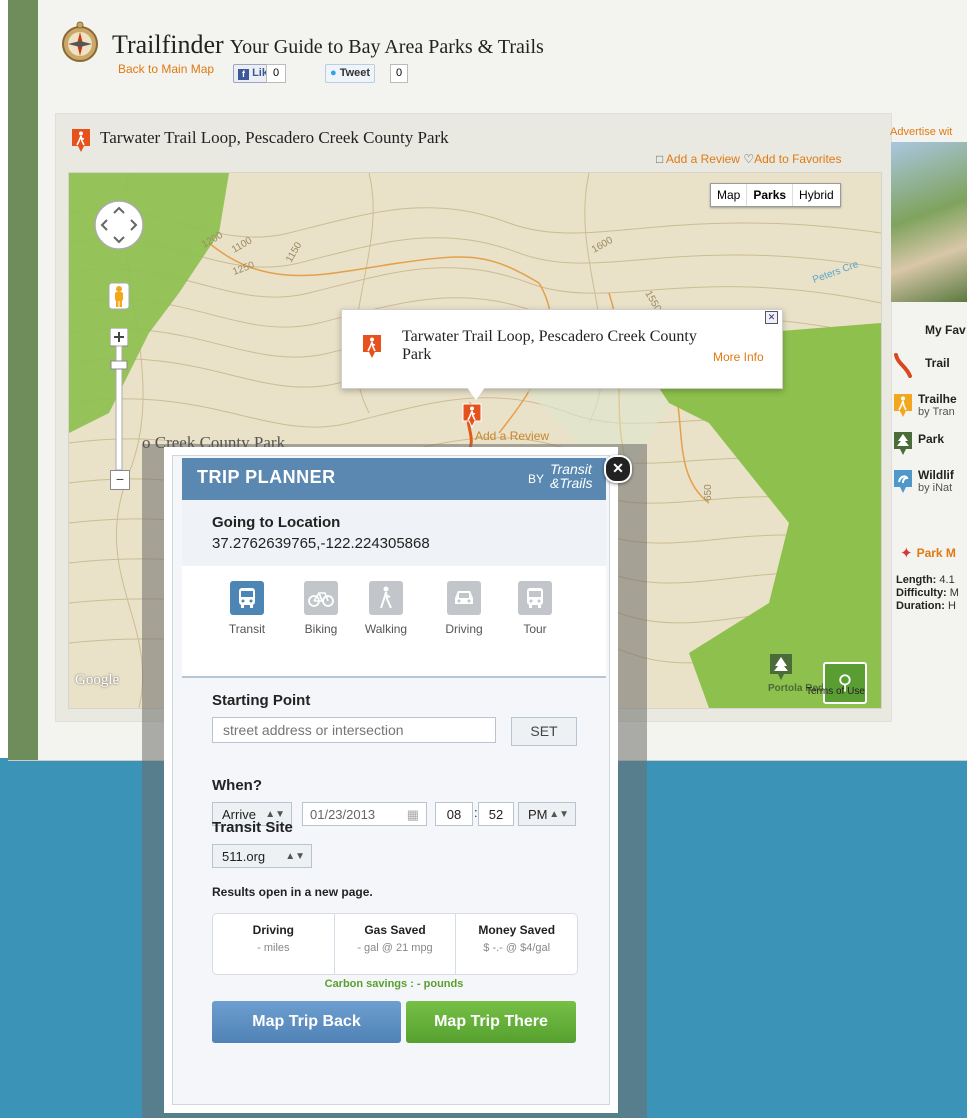  Describe the element at coordinates (771, 317) in the screenshot. I see `info-window-close-icon: ✕` at that location.